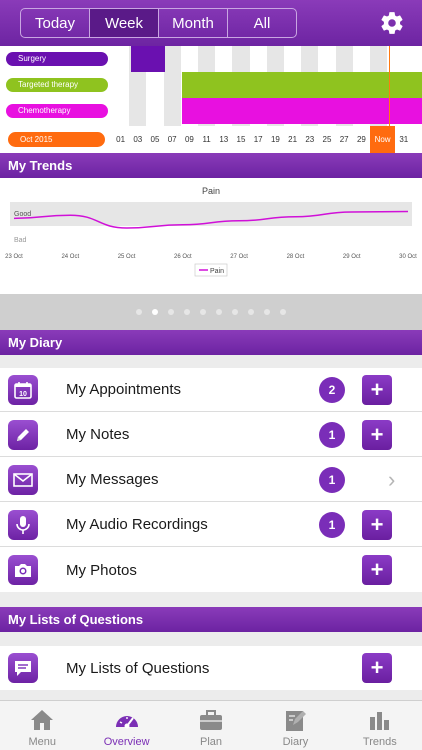  Describe the element at coordinates (211, 390) in the screenshot. I see `diary-row-appointments: 10 My Appointments 2 +` at that location.